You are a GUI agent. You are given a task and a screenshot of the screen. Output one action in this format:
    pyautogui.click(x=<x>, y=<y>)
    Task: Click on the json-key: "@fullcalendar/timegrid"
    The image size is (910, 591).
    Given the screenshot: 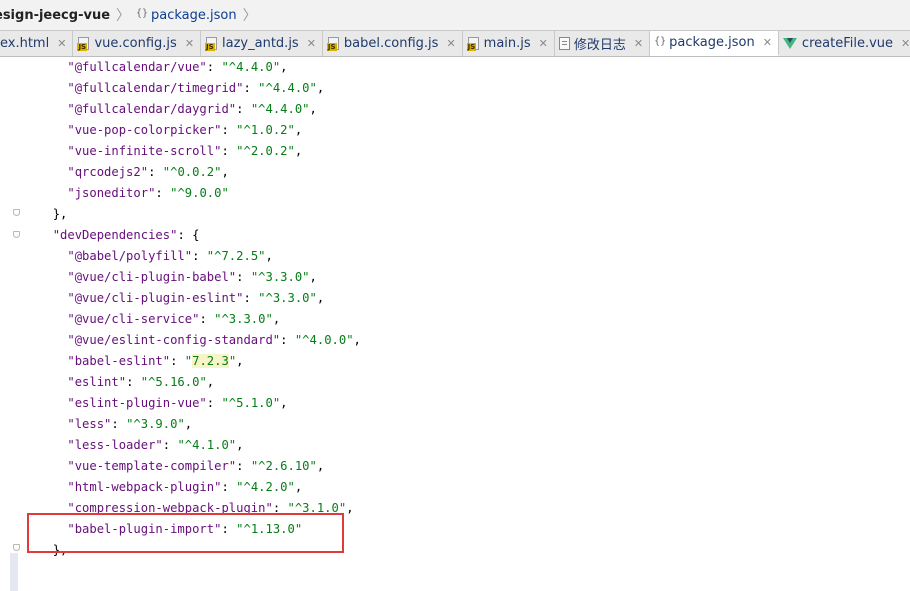 What is the action you would take?
    pyautogui.click(x=155, y=88)
    